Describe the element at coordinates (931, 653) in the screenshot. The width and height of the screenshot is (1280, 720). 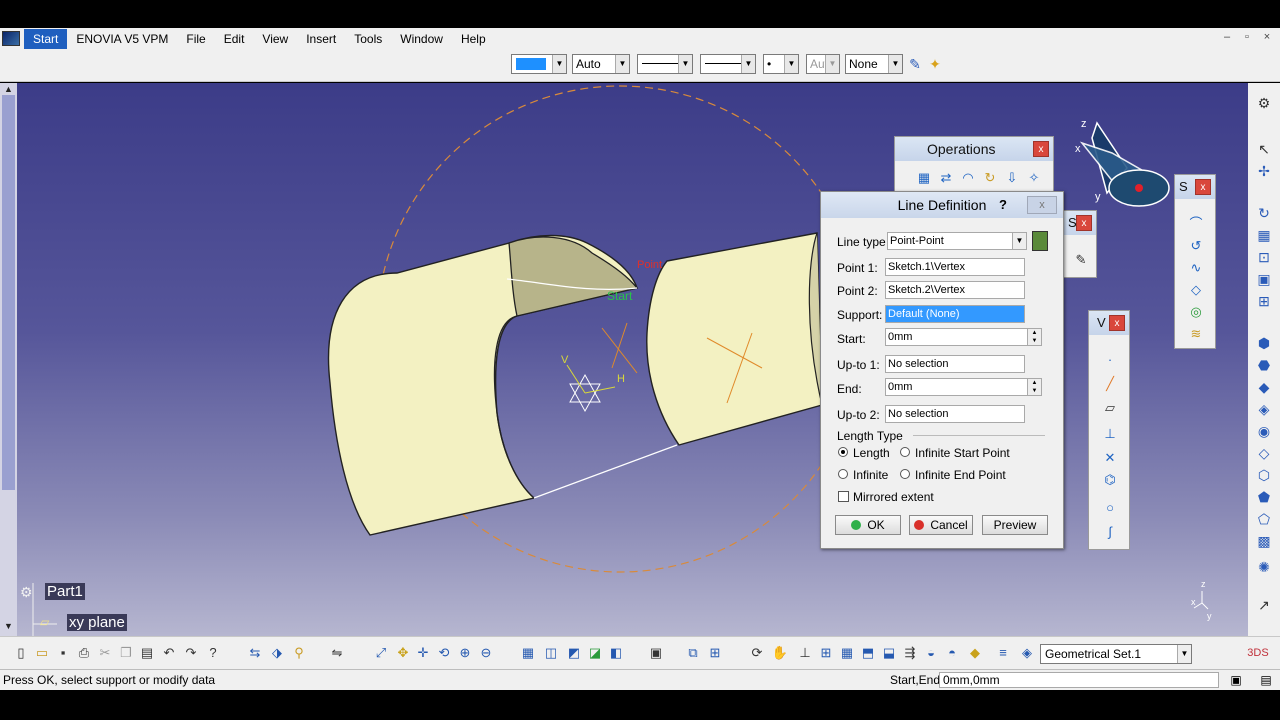
I see `surface-operation-icon: ◒` at that location.